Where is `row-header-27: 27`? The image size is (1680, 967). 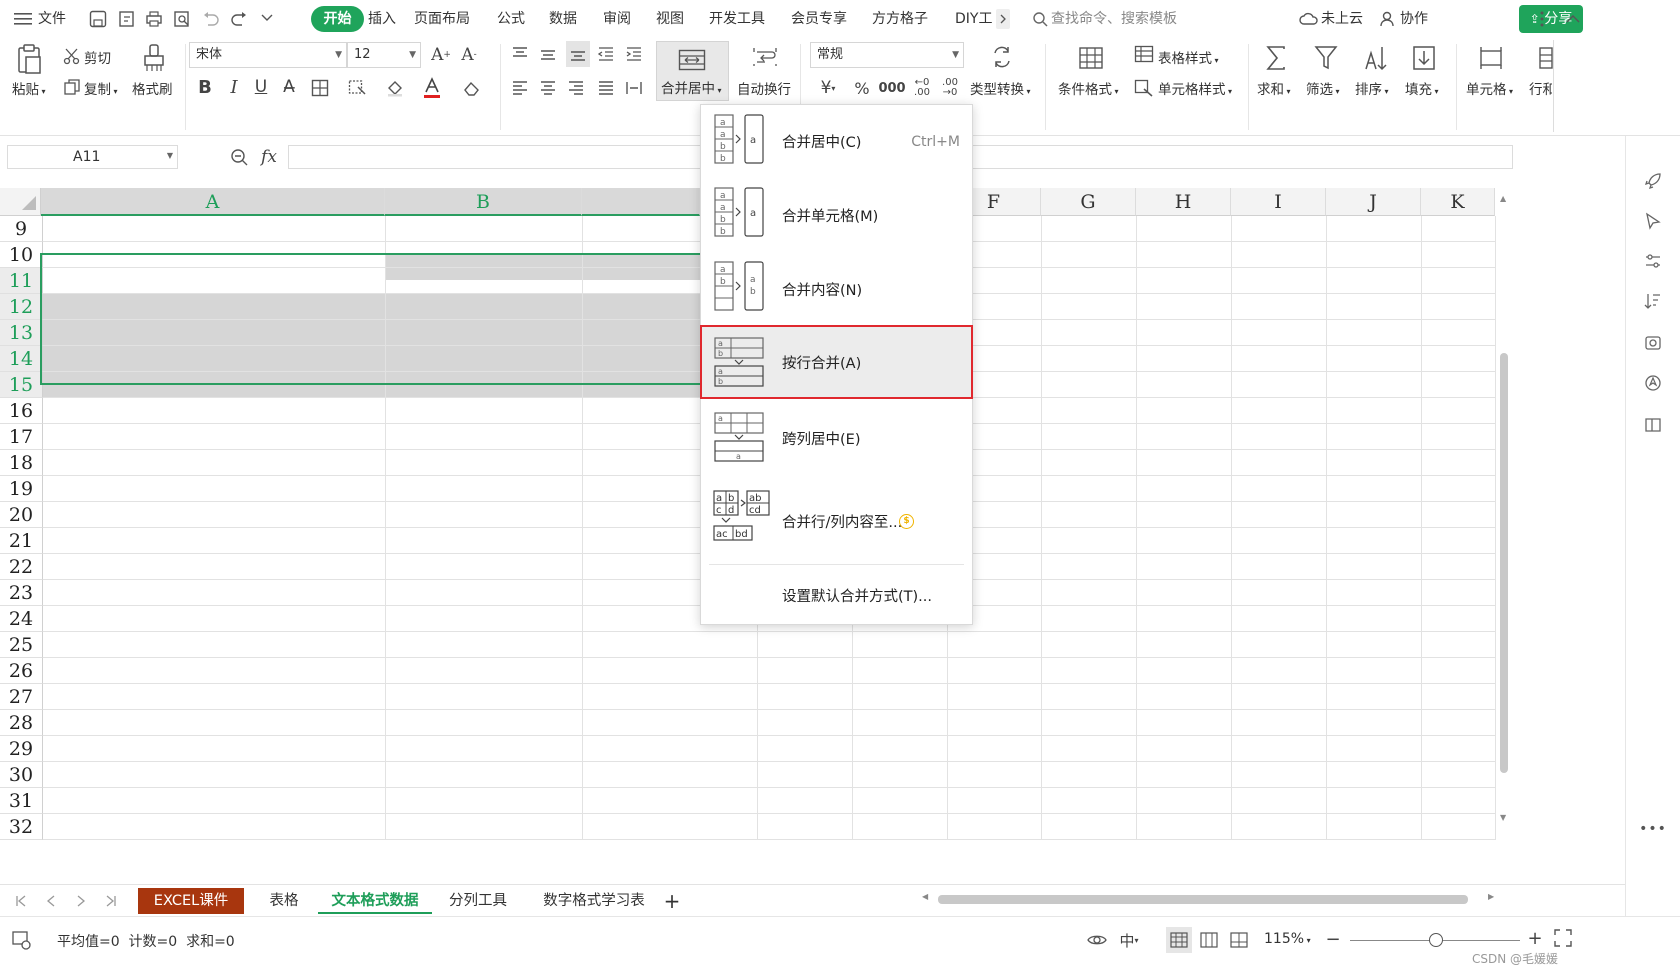
row-header-27: 27 is located at coordinates (21, 697).